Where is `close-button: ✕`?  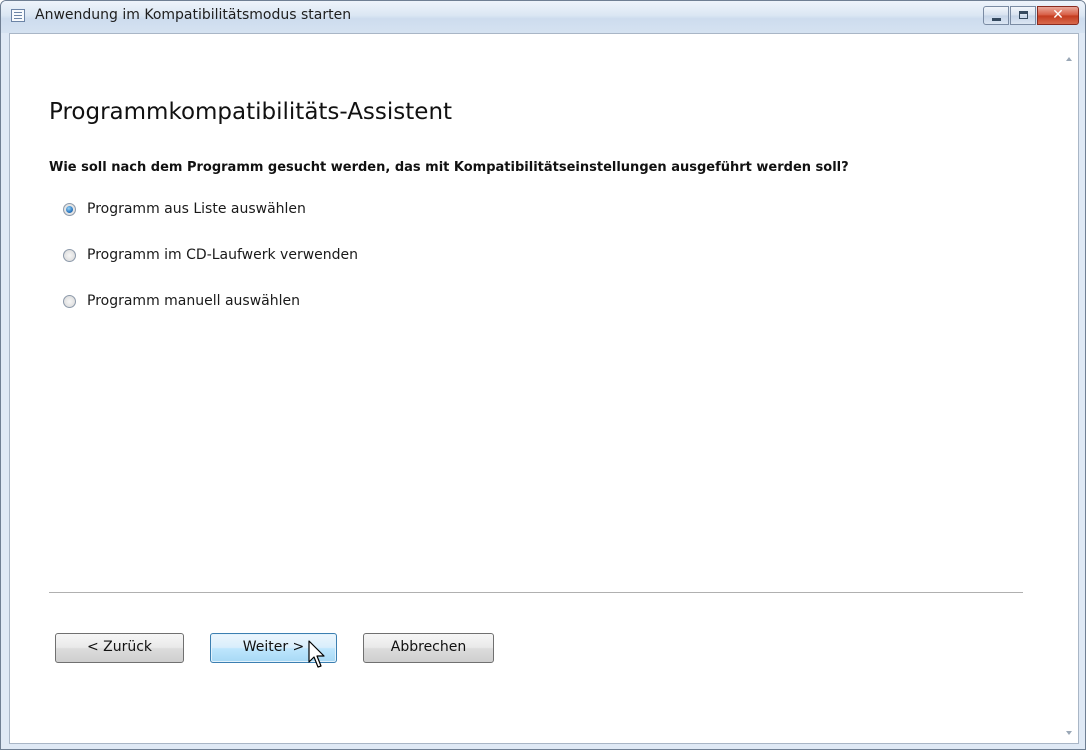 close-button: ✕ is located at coordinates (1058, 15).